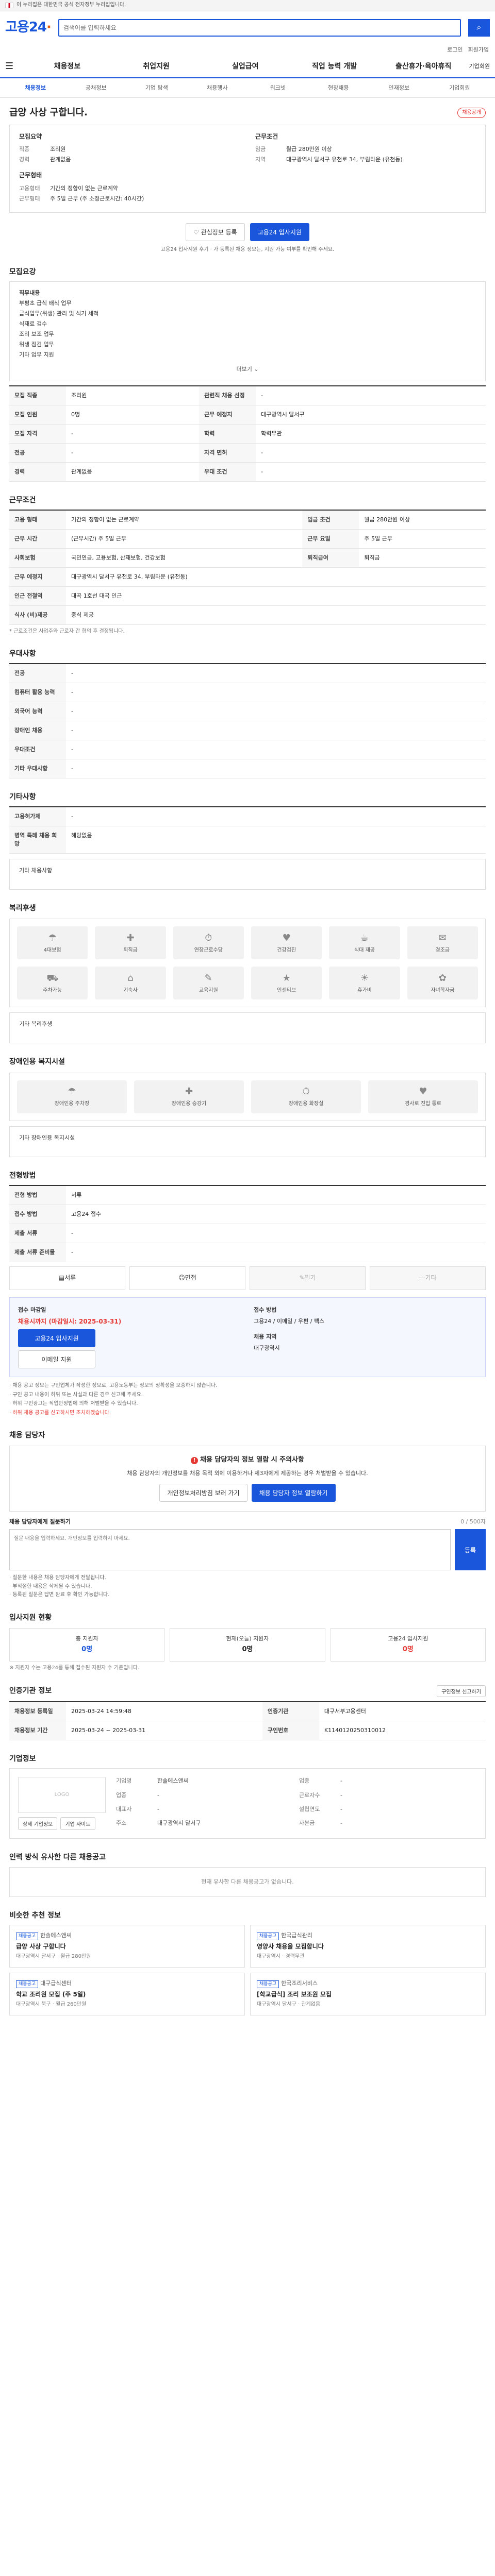 Image resolution: width=495 pixels, height=2576 pixels. What do you see at coordinates (455, 50) in the screenshot?
I see `login-link: 로그인` at bounding box center [455, 50].